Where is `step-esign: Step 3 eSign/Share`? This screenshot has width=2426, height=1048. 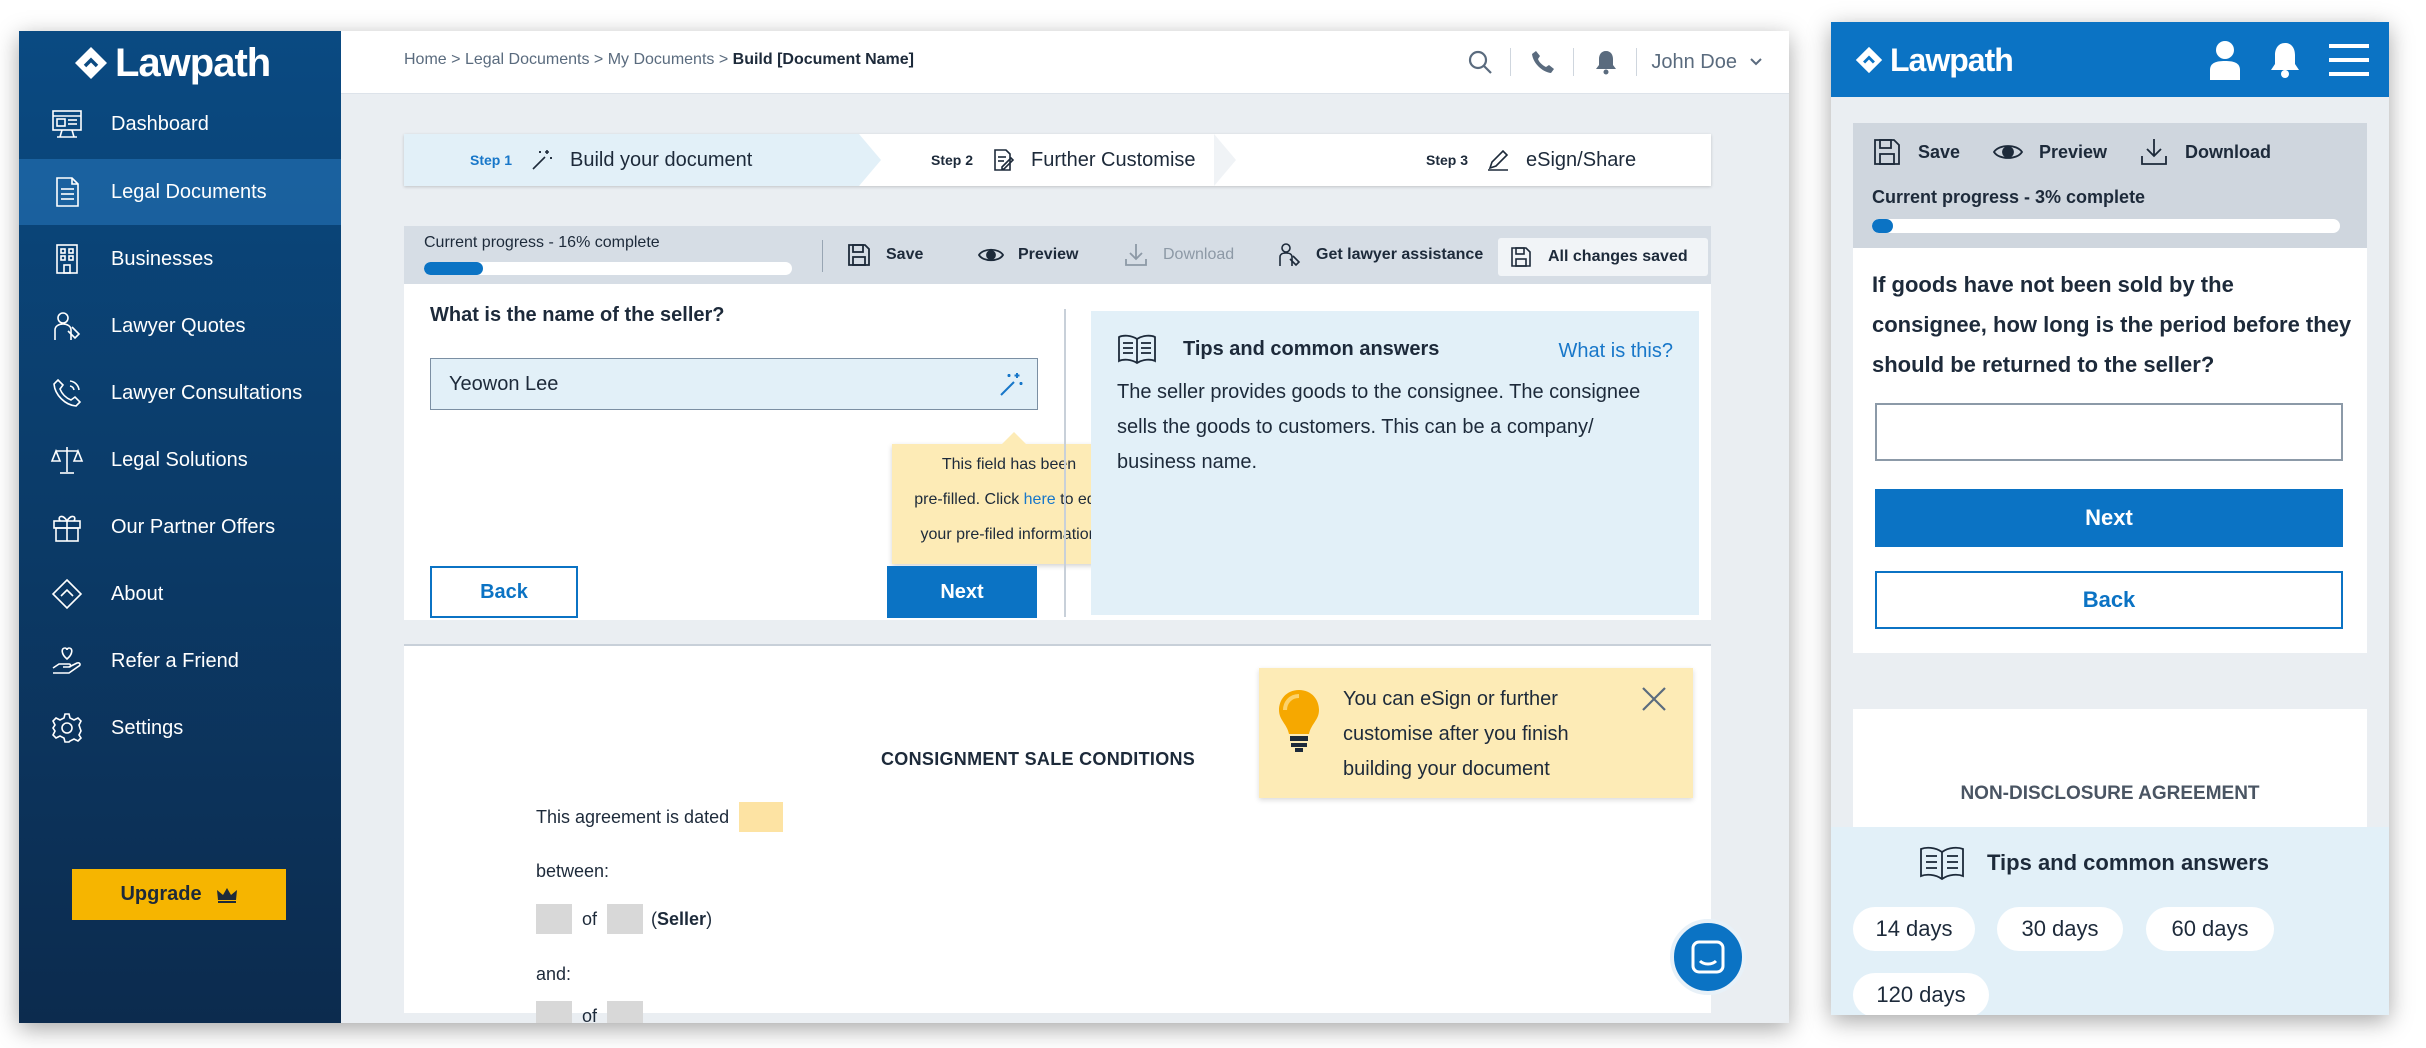 step-esign: Step 3 eSign/Share is located at coordinates (1531, 160).